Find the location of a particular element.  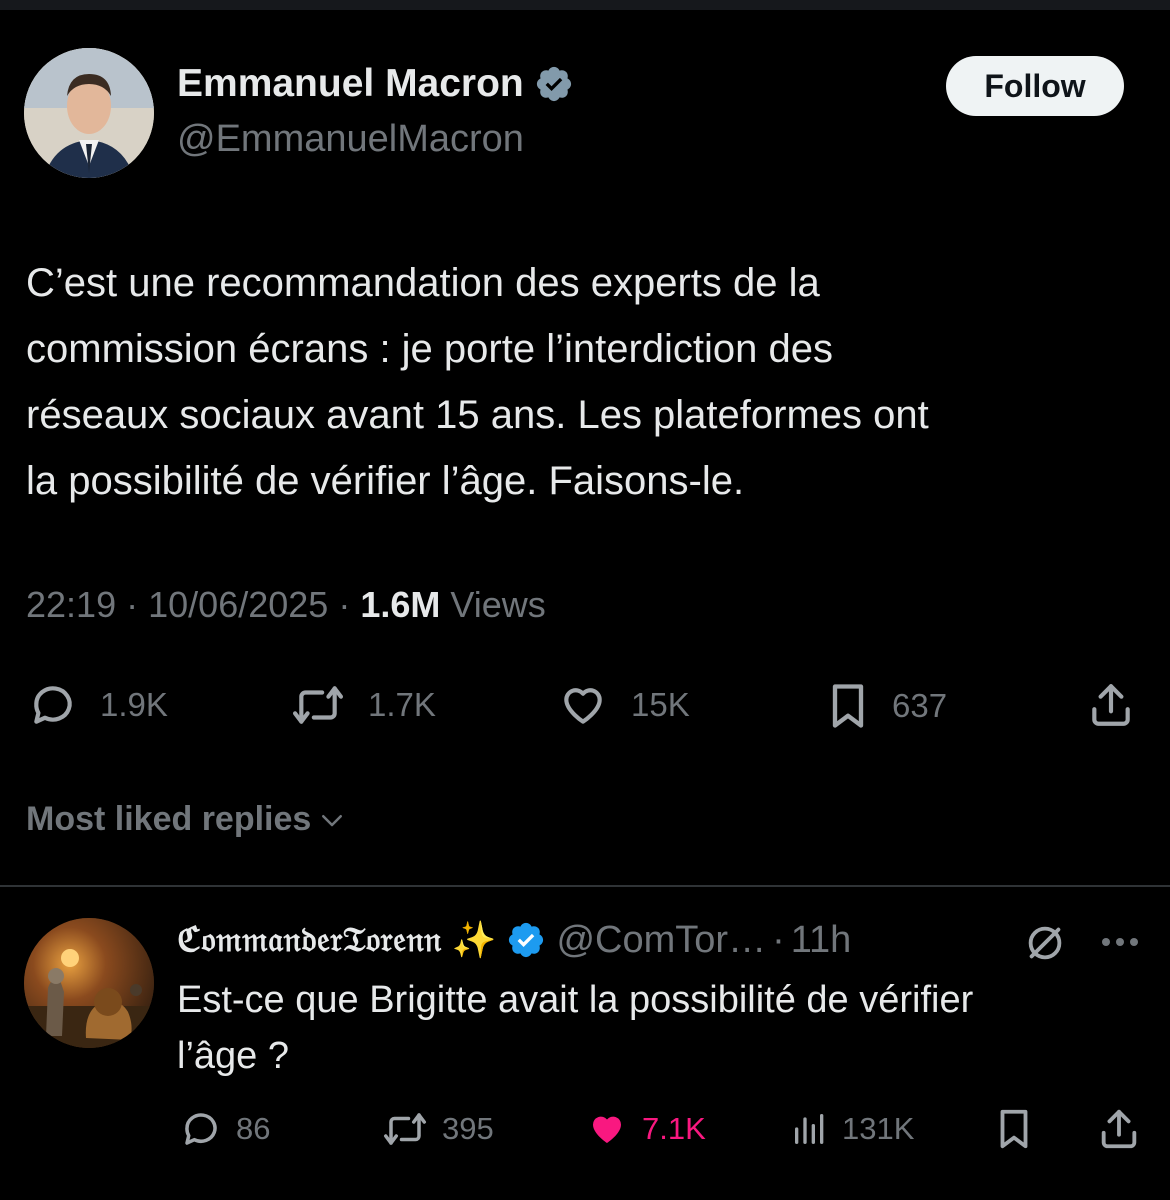

reply-time: 11h is located at coordinates (821, 940).